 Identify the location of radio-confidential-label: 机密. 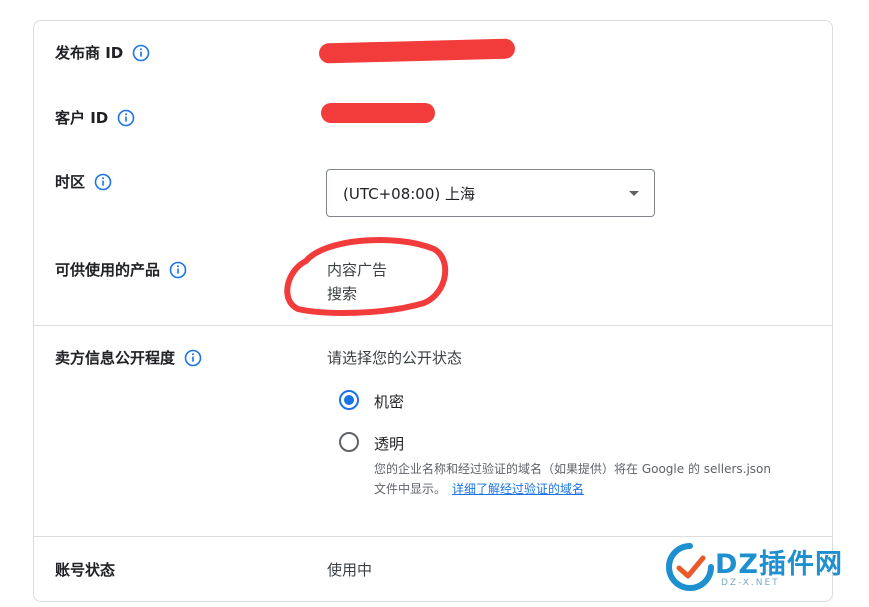
(389, 401).